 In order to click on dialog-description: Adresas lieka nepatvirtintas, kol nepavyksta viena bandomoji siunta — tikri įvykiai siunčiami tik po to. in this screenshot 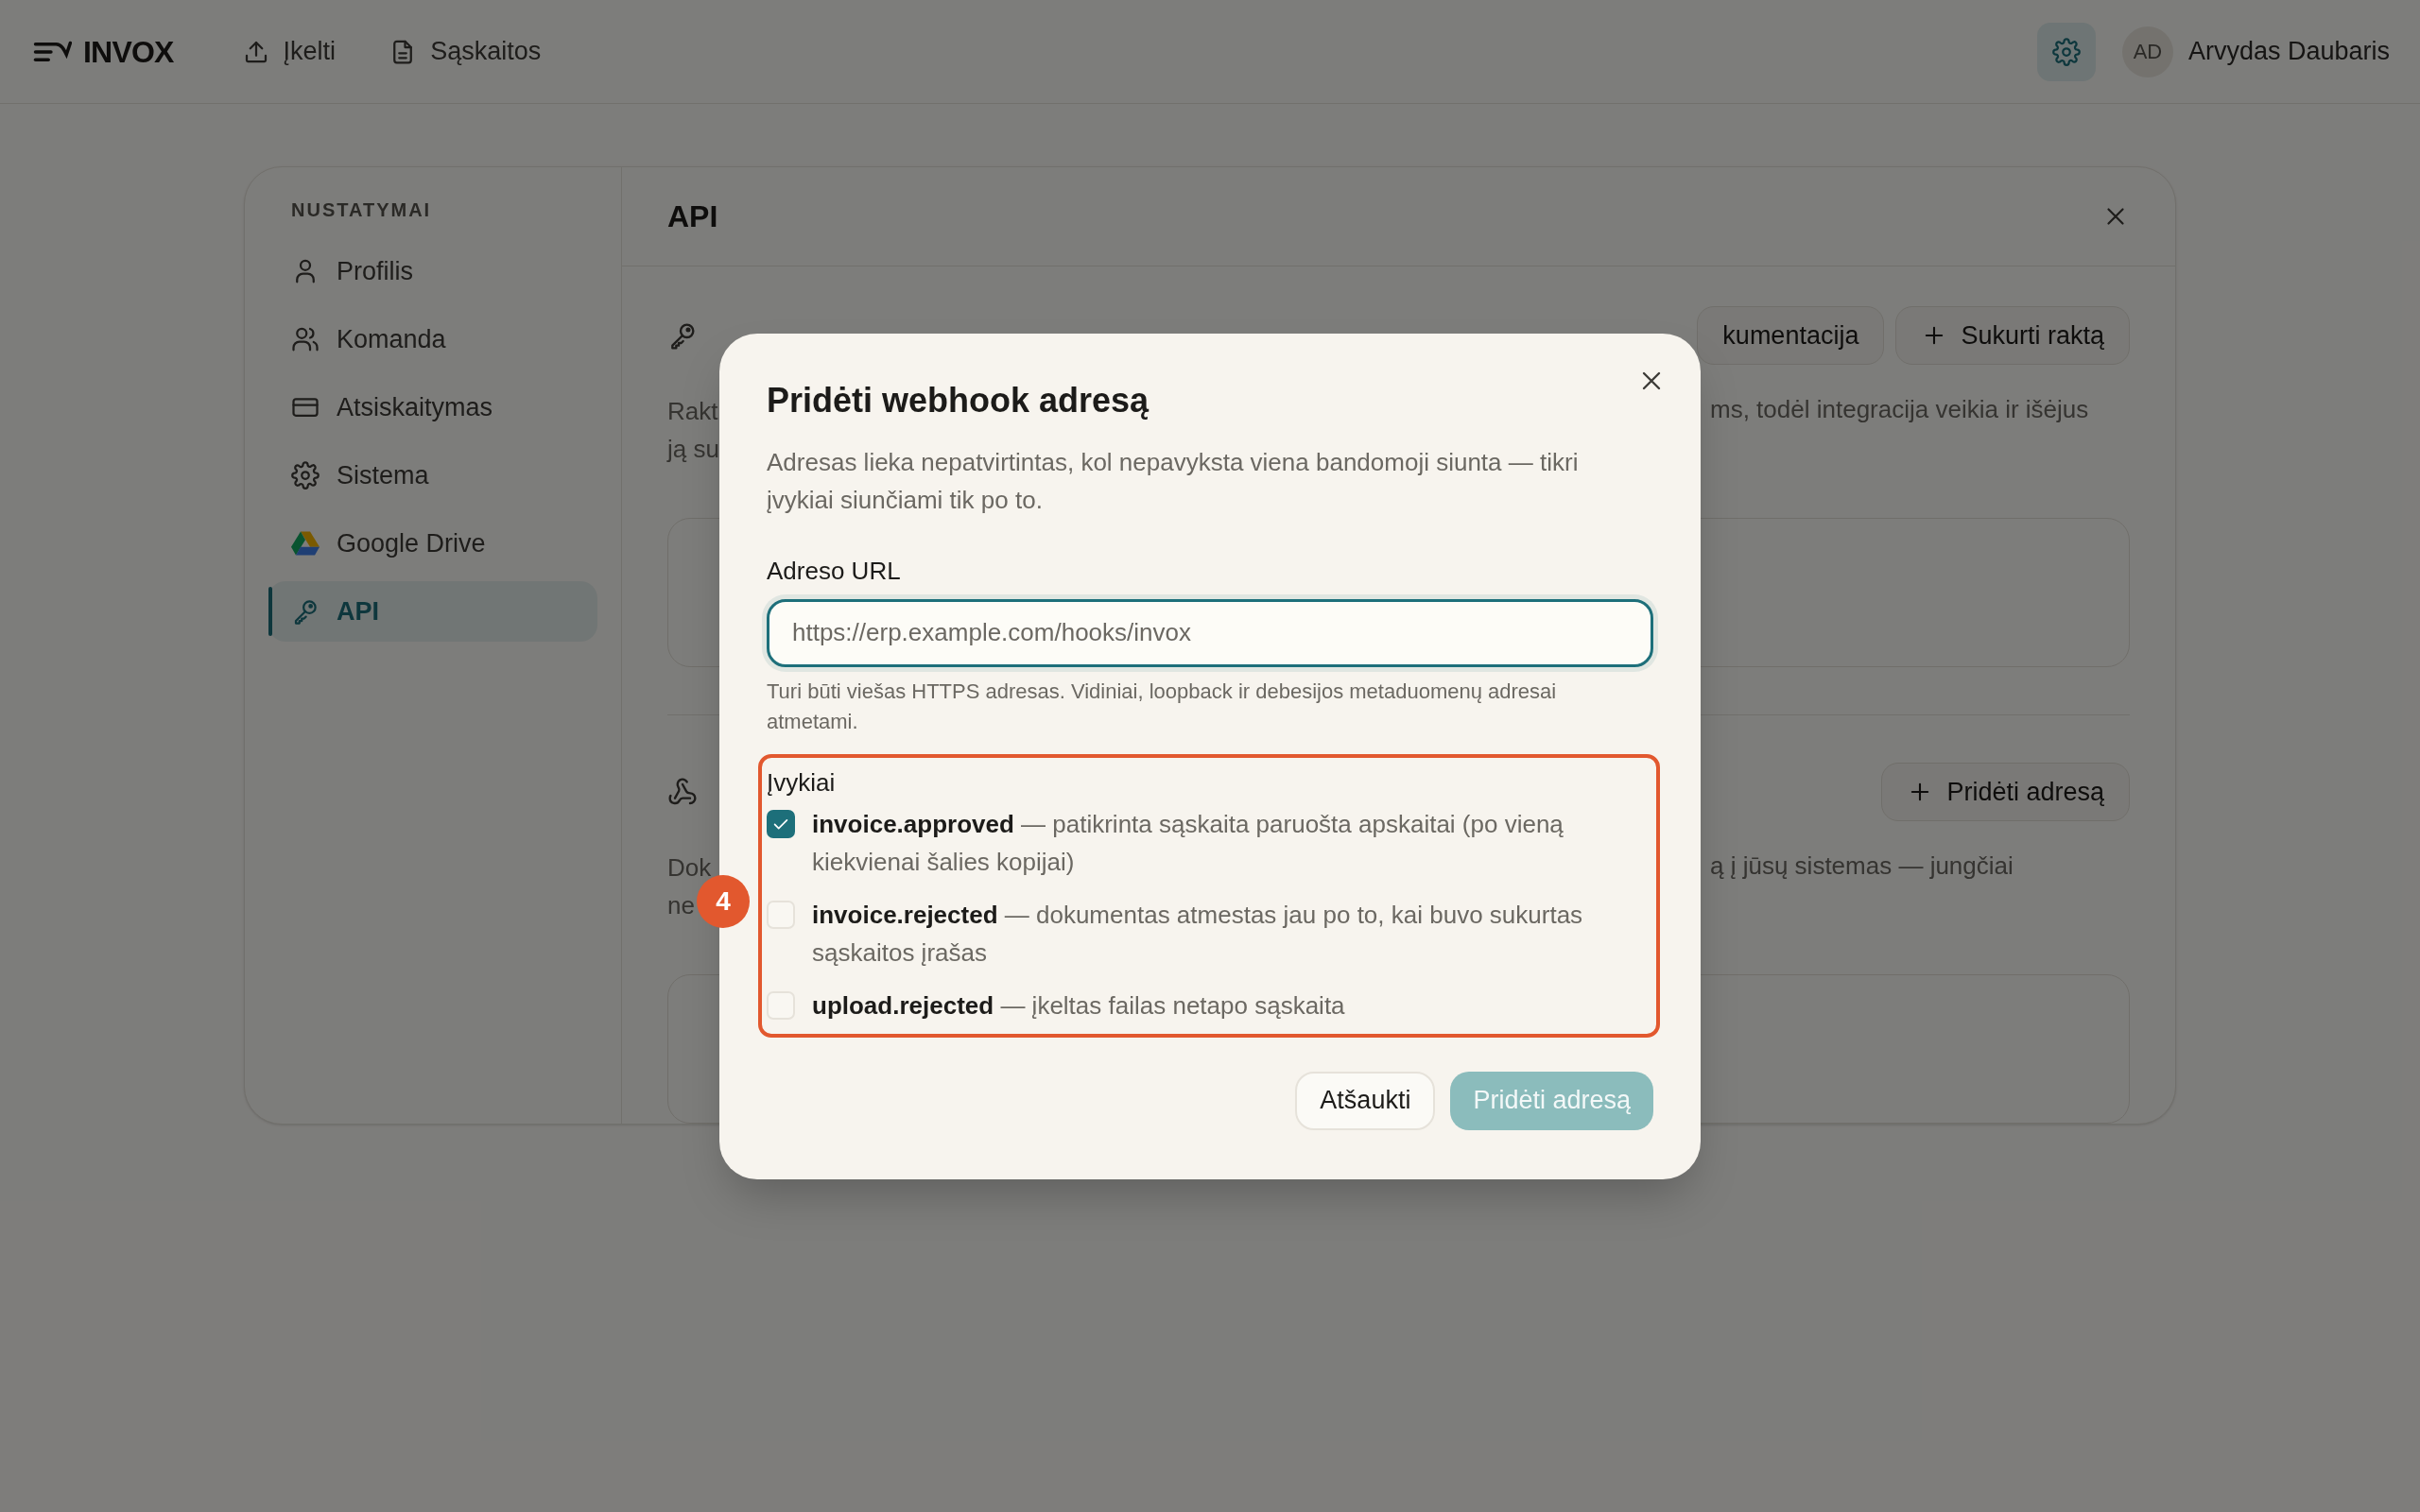, I will do `click(1174, 481)`.